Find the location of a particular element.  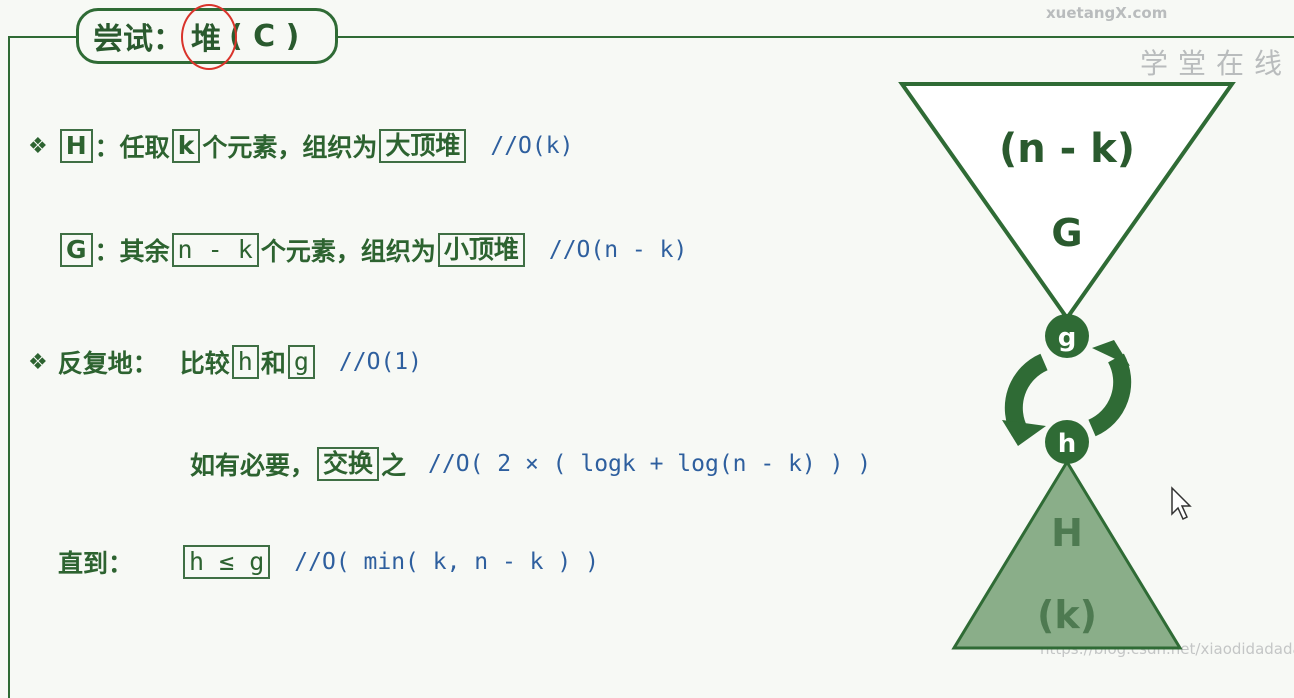

node-g-label: g is located at coordinates (1067, 338).